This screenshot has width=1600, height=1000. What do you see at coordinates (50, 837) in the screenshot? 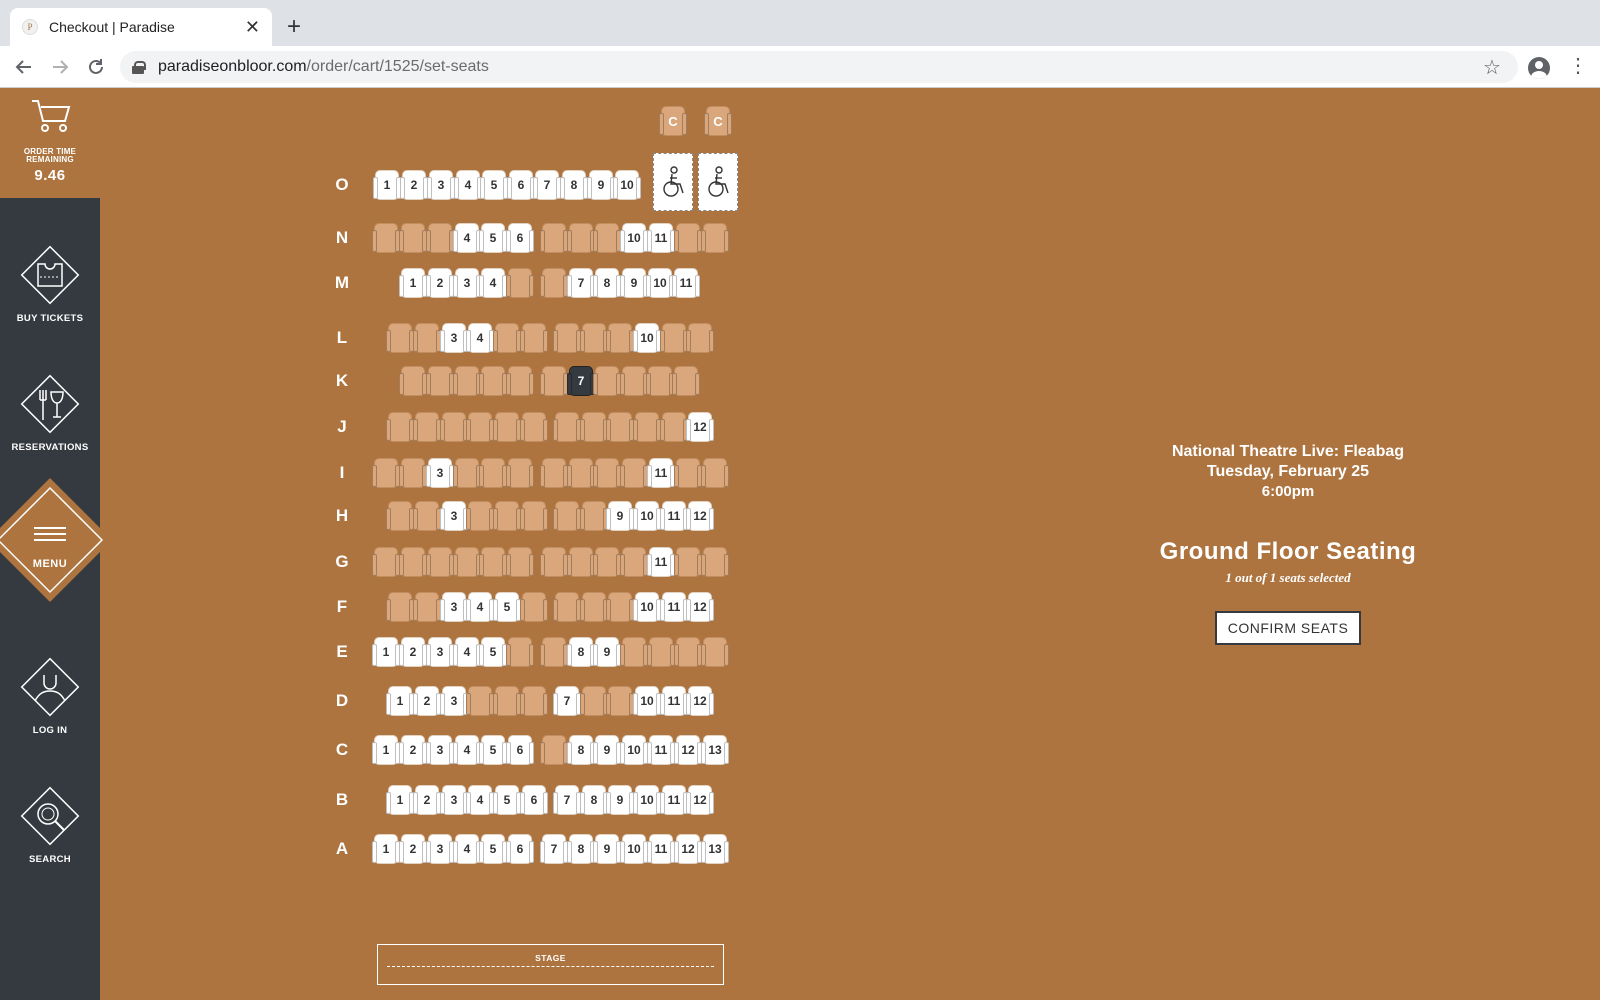
I see `sidebar-item-search: SEARCH` at bounding box center [50, 837].